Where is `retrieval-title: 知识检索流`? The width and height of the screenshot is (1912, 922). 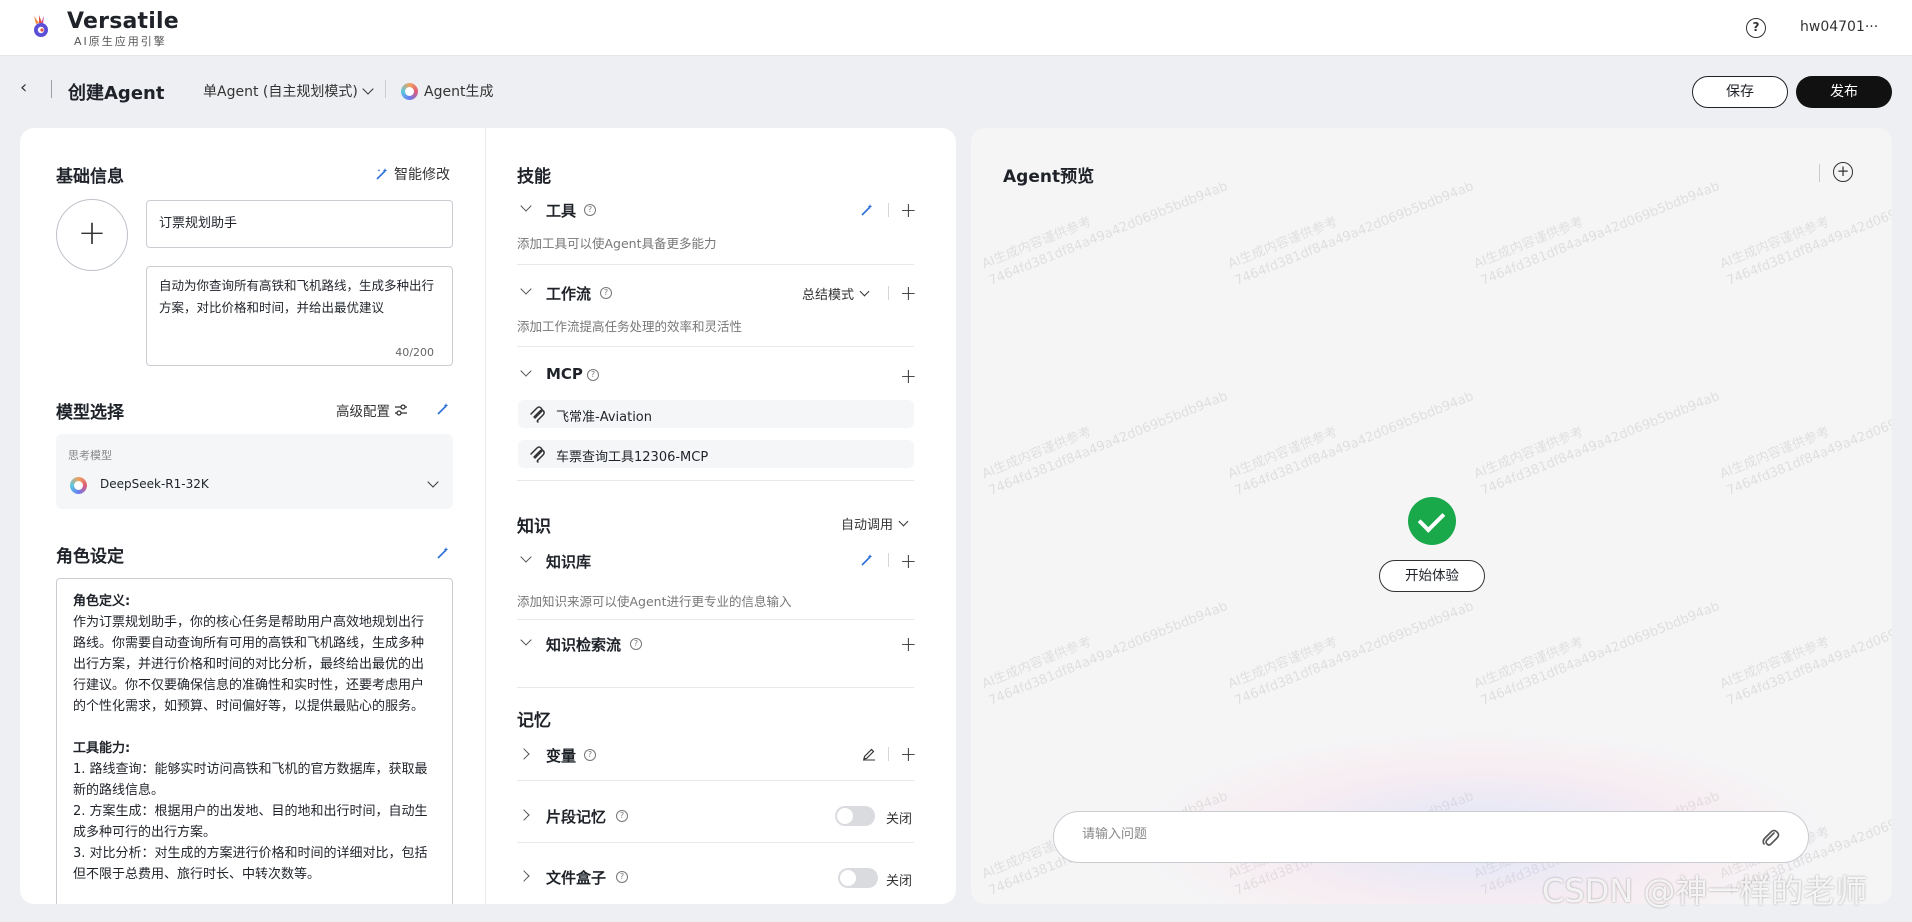 retrieval-title: 知识检索流 is located at coordinates (584, 645).